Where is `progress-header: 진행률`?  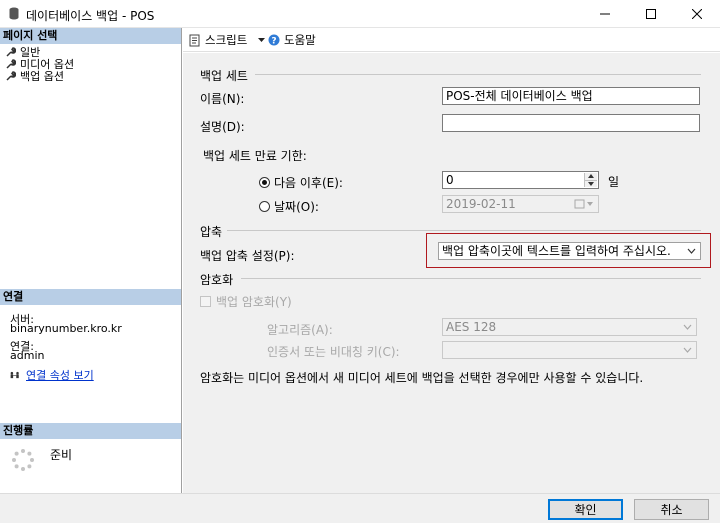
progress-header: 진행률 is located at coordinates (90, 431).